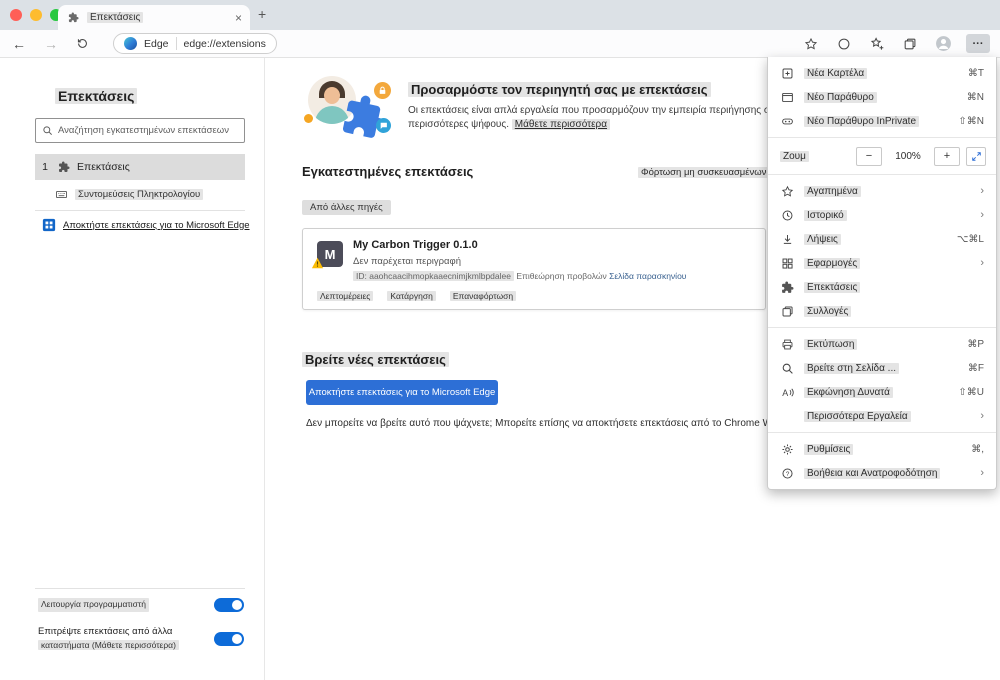 The height and width of the screenshot is (680, 1000). I want to click on menu-item-settings: Ρυθμίσεις ⌘,, so click(882, 449).